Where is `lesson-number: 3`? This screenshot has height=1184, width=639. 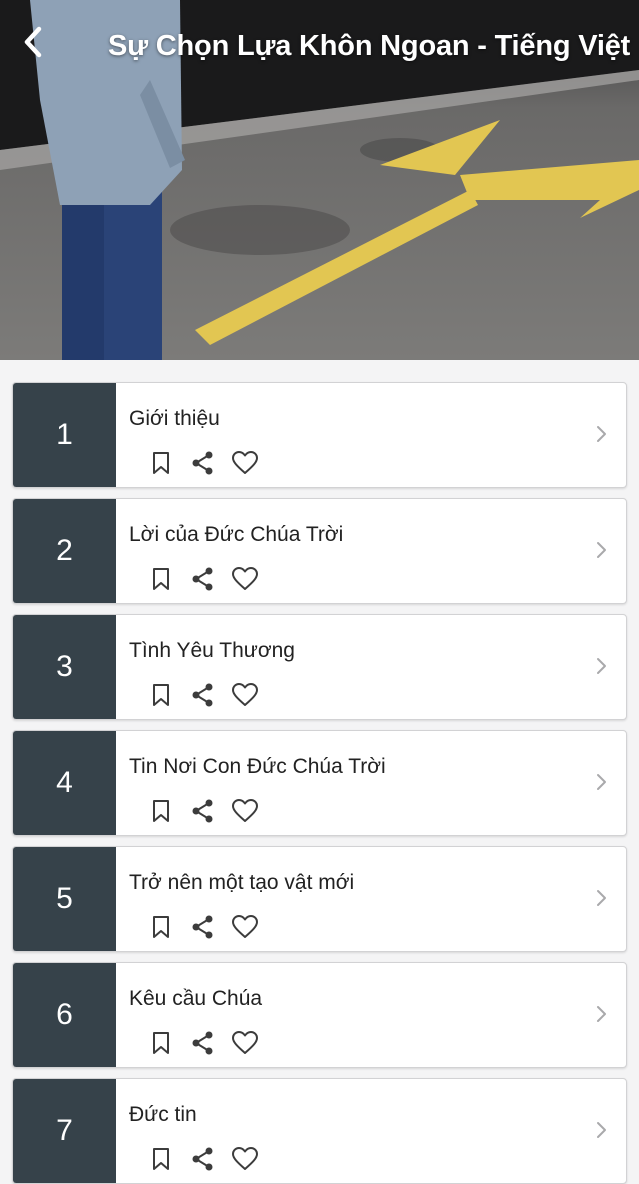 lesson-number: 3 is located at coordinates (64, 667).